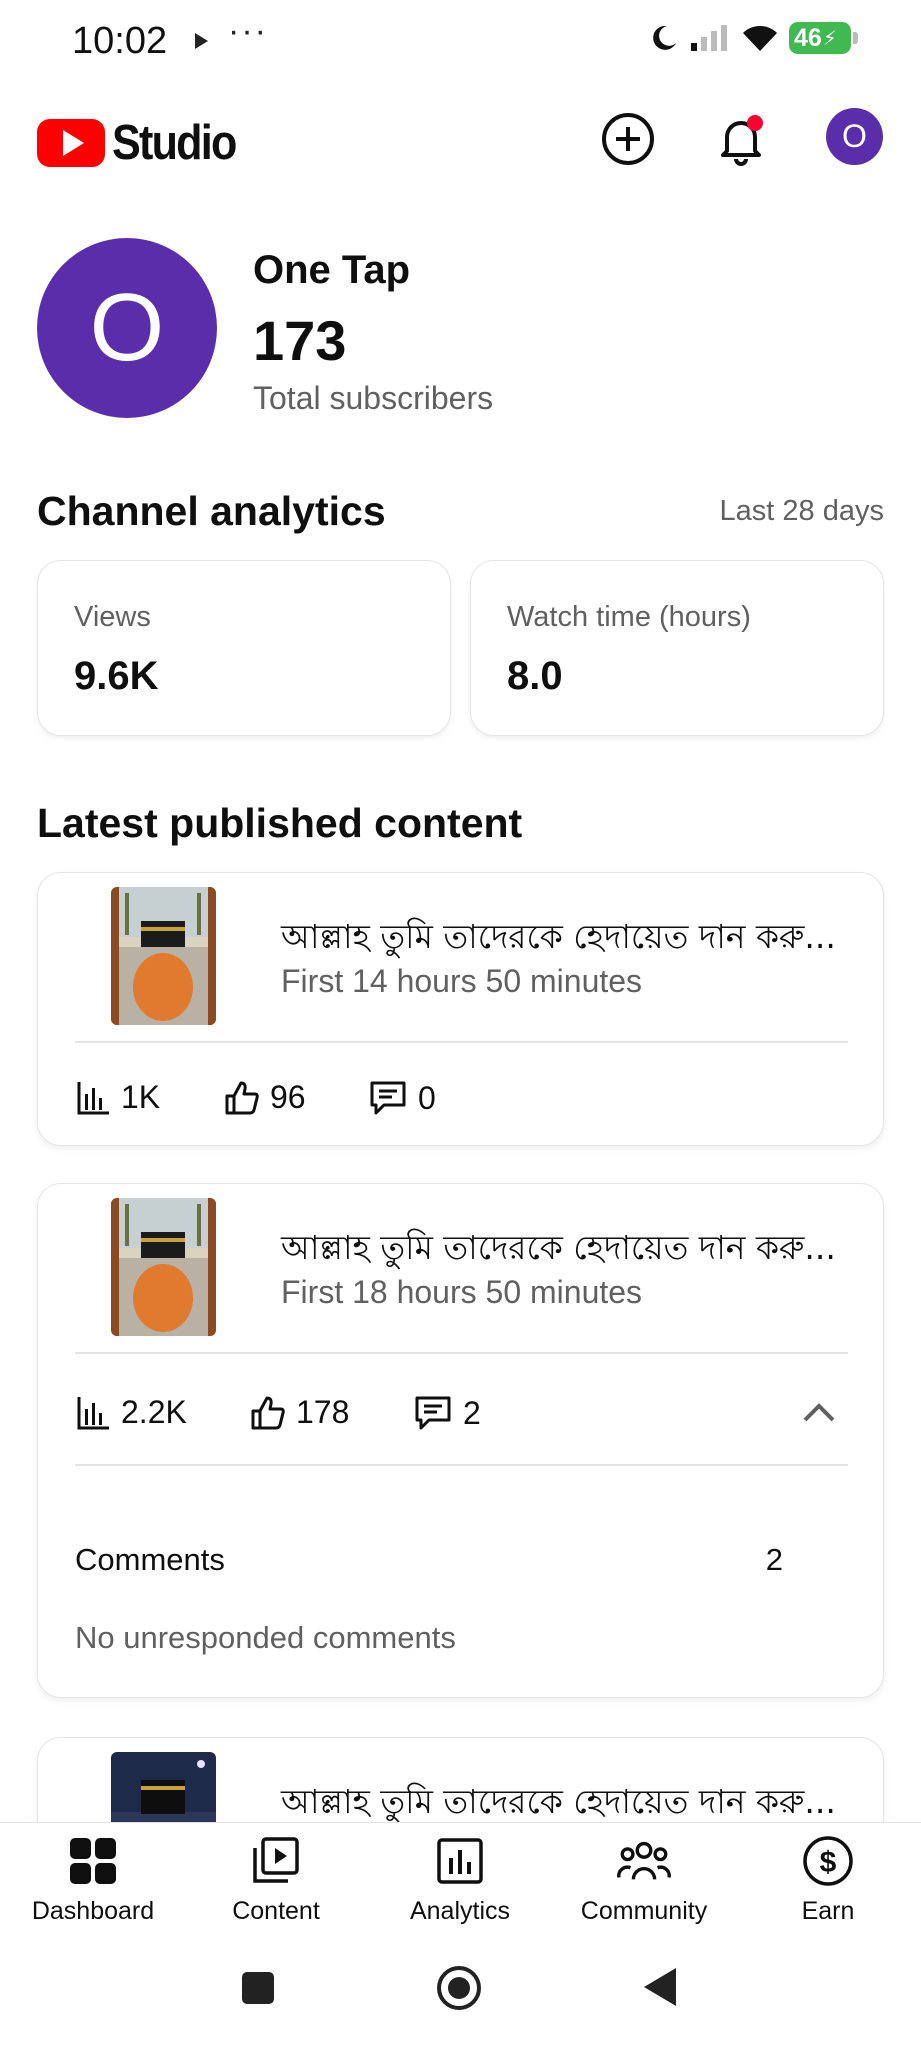  What do you see at coordinates (120, 41) in the screenshot?
I see `status-time: 10:02` at bounding box center [120, 41].